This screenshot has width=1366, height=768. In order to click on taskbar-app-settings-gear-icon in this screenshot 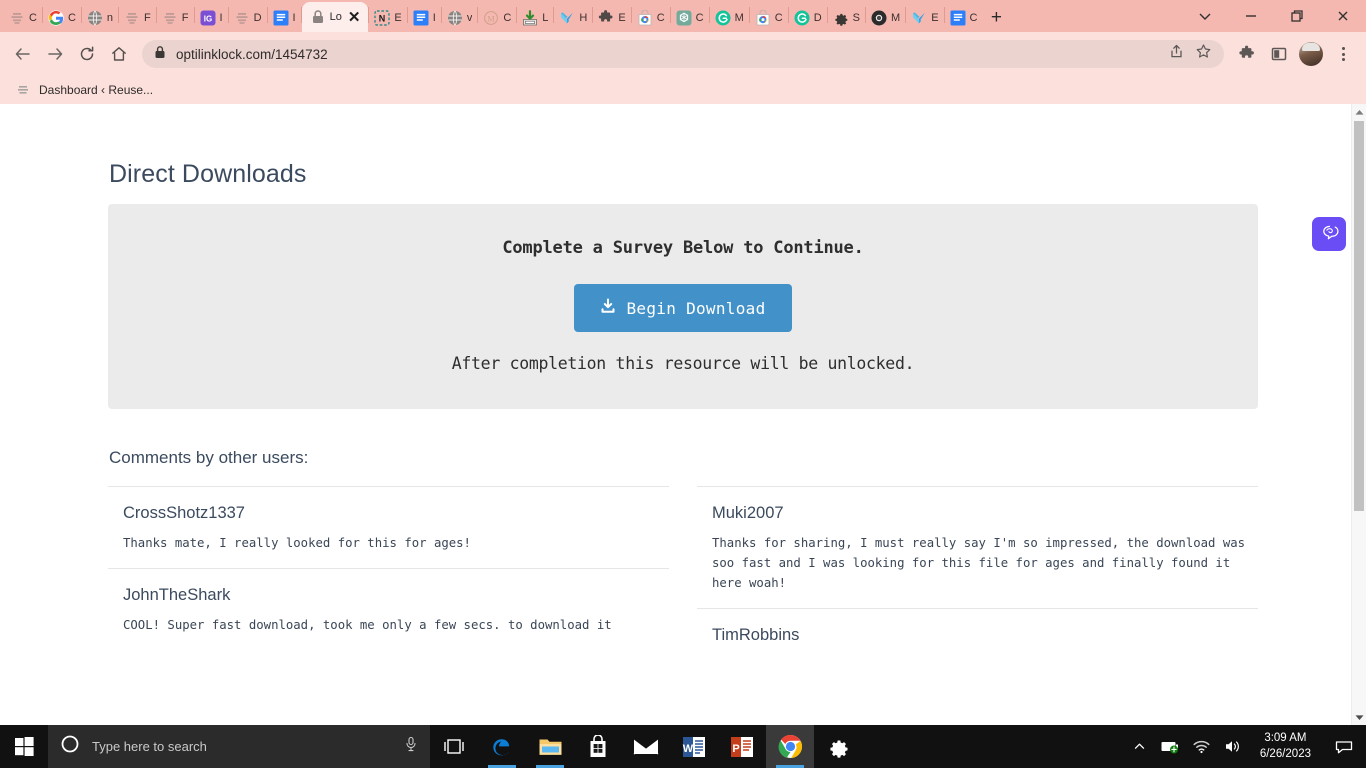, I will do `click(838, 746)`.